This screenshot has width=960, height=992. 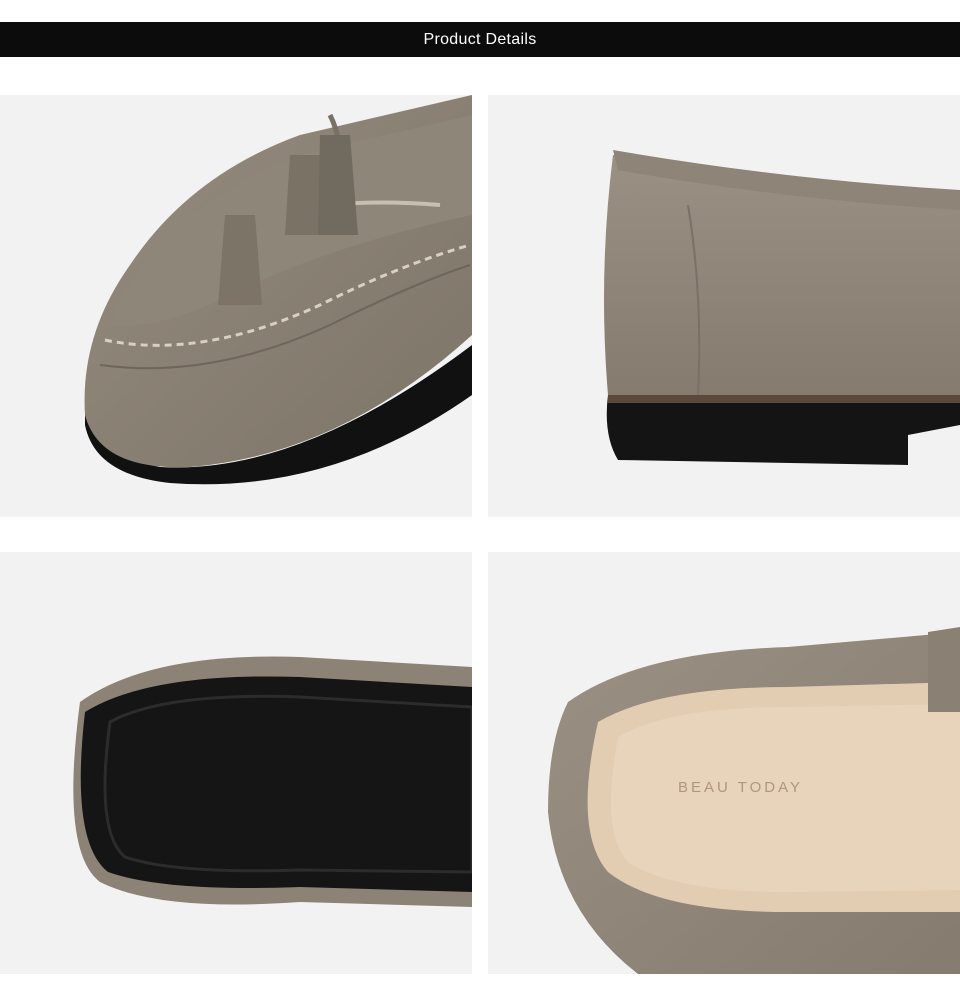 I want to click on product-details-banner: Product Details, so click(x=480, y=39).